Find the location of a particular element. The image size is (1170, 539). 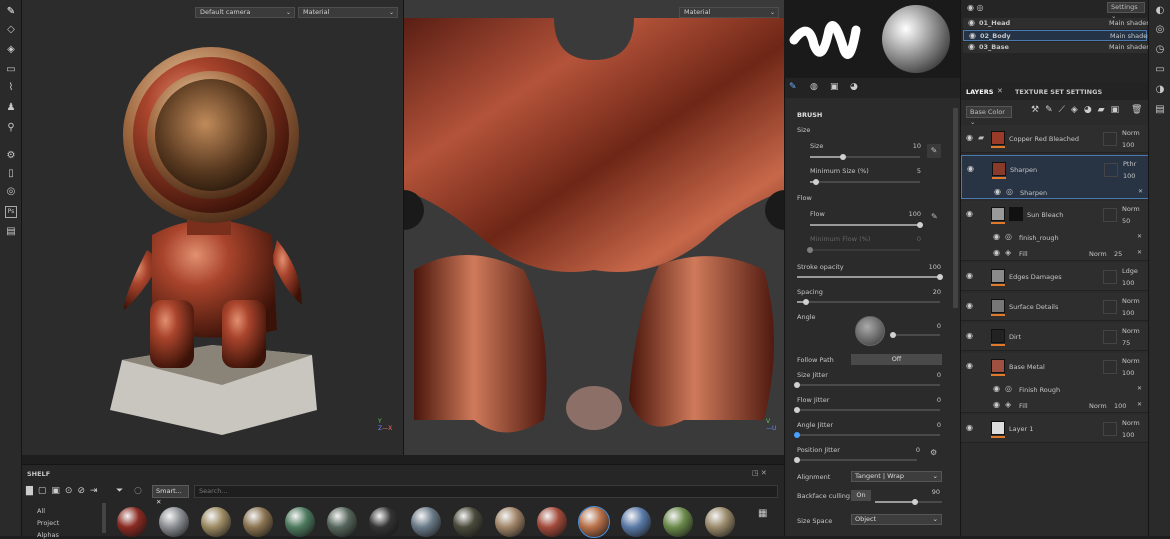

backface-angle-value: 90 is located at coordinates (930, 492).